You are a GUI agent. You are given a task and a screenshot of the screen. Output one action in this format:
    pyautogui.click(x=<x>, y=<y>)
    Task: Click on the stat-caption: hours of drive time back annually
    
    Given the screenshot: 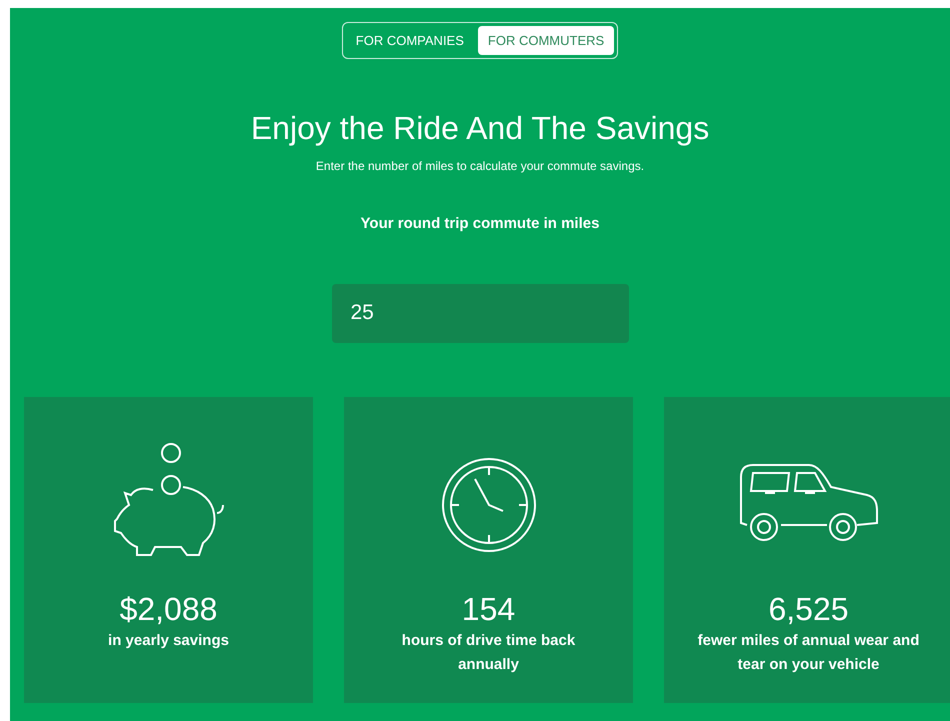 What is the action you would take?
    pyautogui.click(x=488, y=652)
    